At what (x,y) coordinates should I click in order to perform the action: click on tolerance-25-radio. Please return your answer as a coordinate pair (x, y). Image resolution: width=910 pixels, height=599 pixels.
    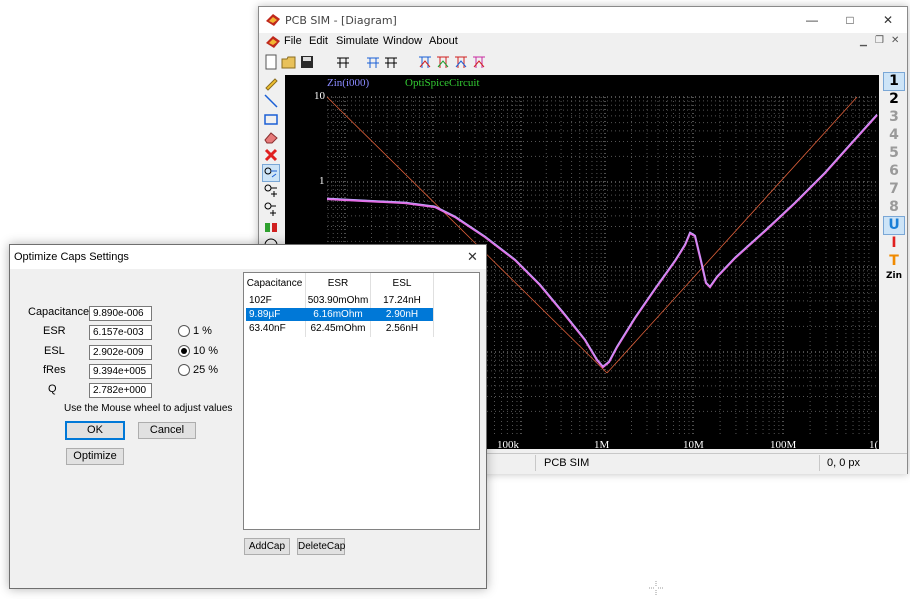
    Looking at the image, I should click on (184, 370).